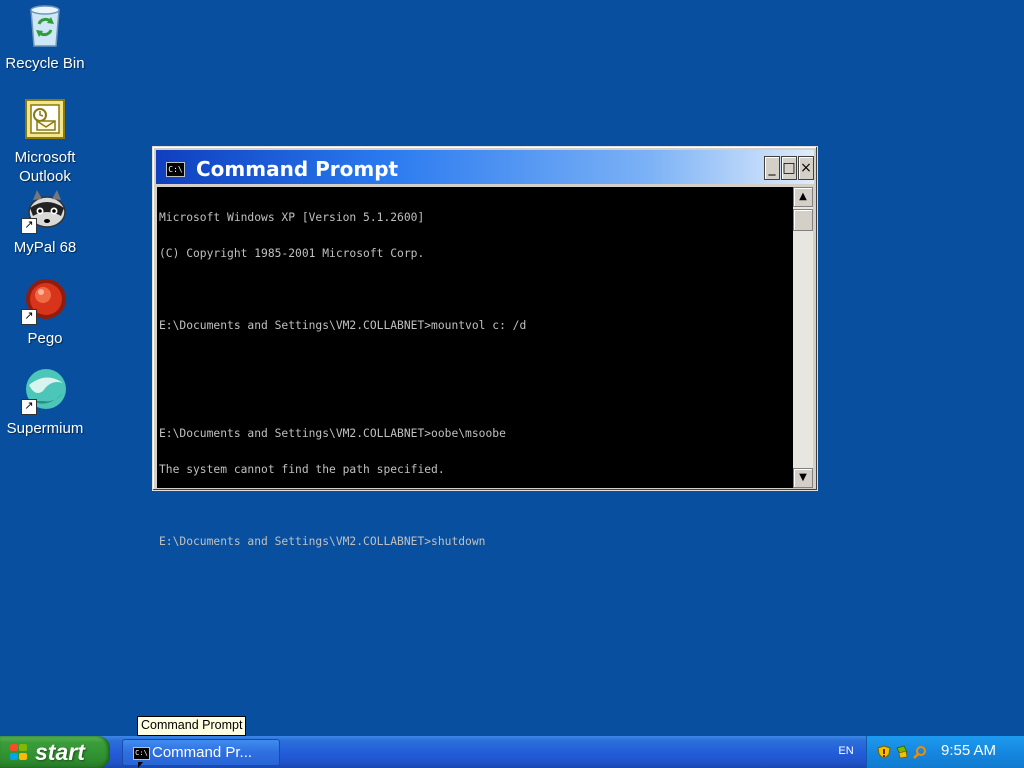  What do you see at coordinates (19, 752) in the screenshot?
I see `windows-logo-icon` at bounding box center [19, 752].